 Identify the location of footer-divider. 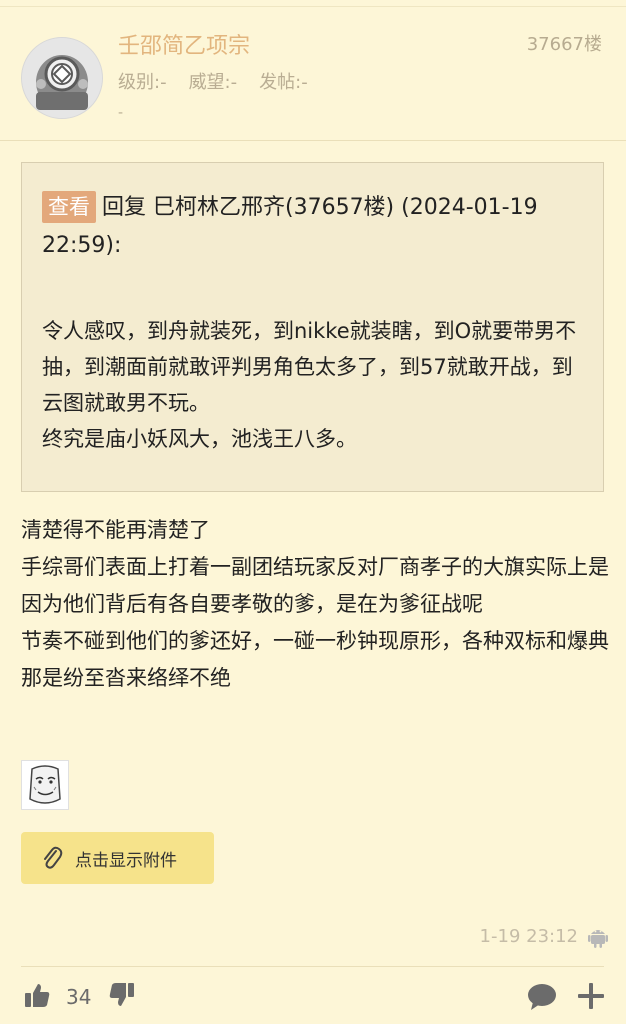
(312, 966).